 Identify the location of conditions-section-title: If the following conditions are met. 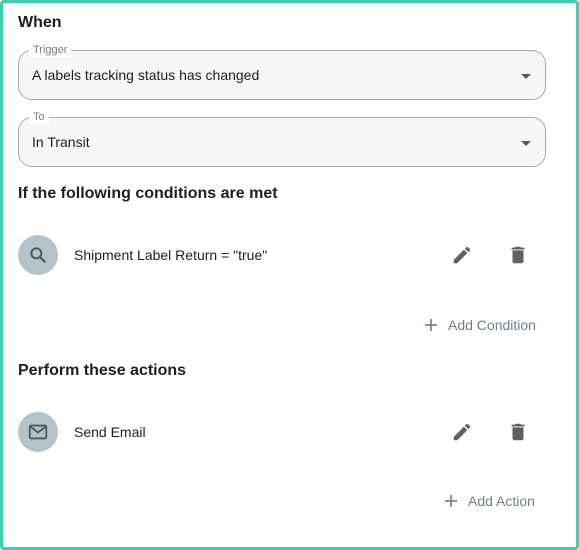
(148, 193).